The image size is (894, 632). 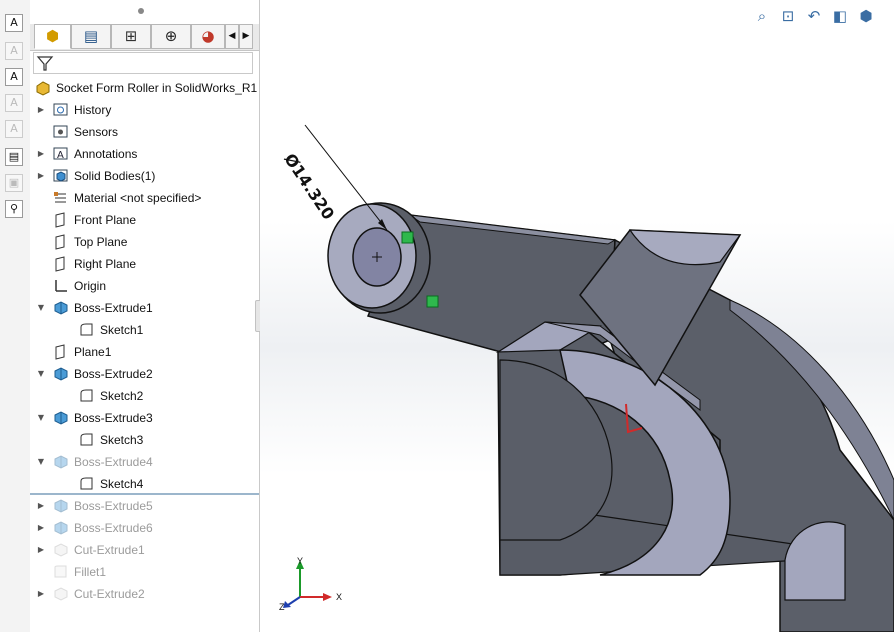 What do you see at coordinates (144, 286) in the screenshot?
I see `tree-item-origin: Origin` at bounding box center [144, 286].